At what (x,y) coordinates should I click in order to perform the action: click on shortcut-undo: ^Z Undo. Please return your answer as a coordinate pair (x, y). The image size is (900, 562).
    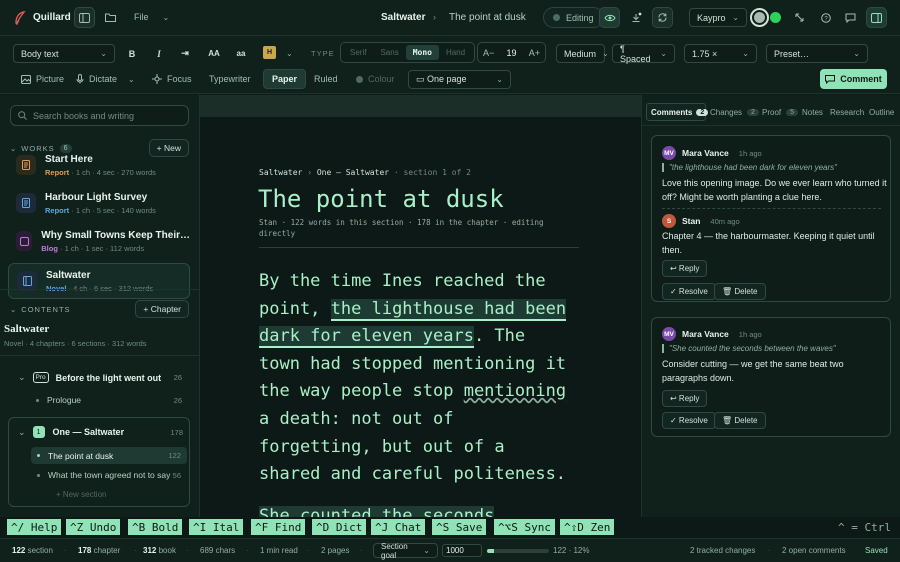
    Looking at the image, I should click on (93, 527).